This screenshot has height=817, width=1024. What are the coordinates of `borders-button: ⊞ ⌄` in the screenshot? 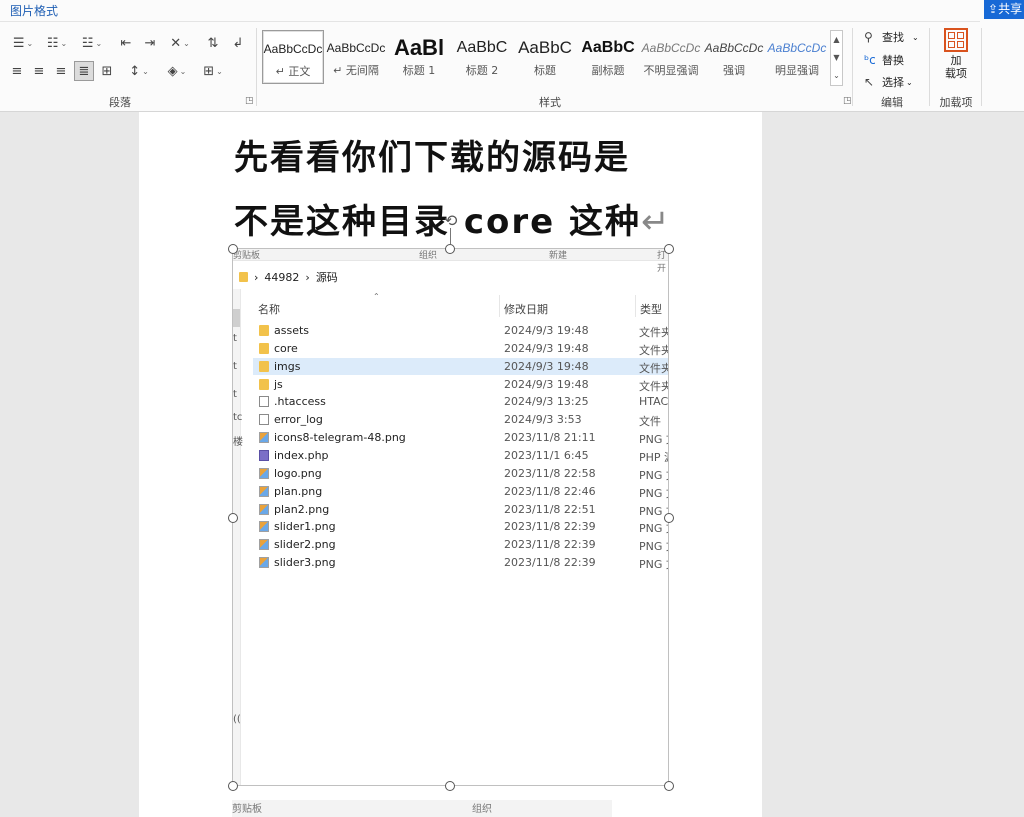 It's located at (213, 71).